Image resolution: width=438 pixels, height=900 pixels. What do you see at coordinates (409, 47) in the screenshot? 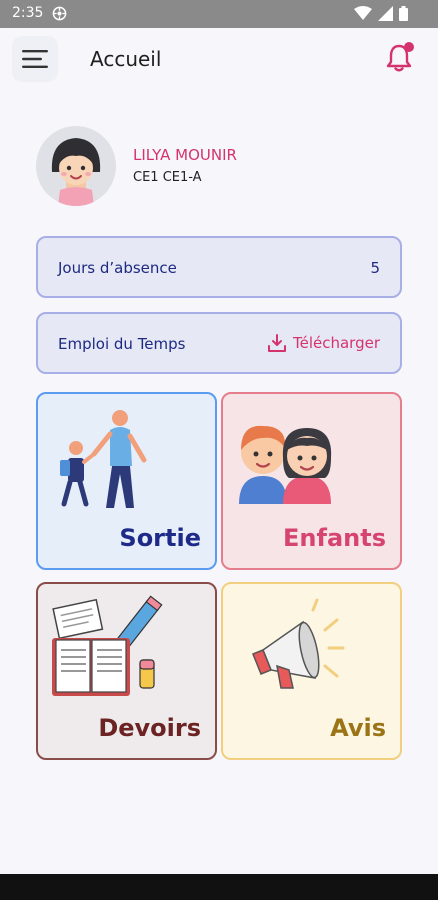
I see `notification-dot` at bounding box center [409, 47].